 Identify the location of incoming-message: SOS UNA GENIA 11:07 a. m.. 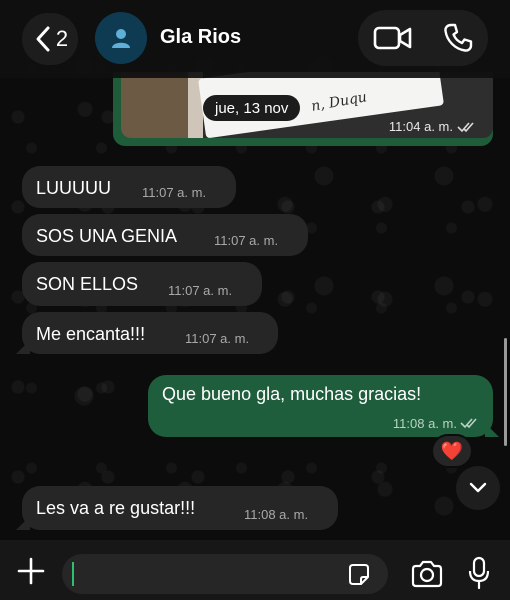
(165, 235).